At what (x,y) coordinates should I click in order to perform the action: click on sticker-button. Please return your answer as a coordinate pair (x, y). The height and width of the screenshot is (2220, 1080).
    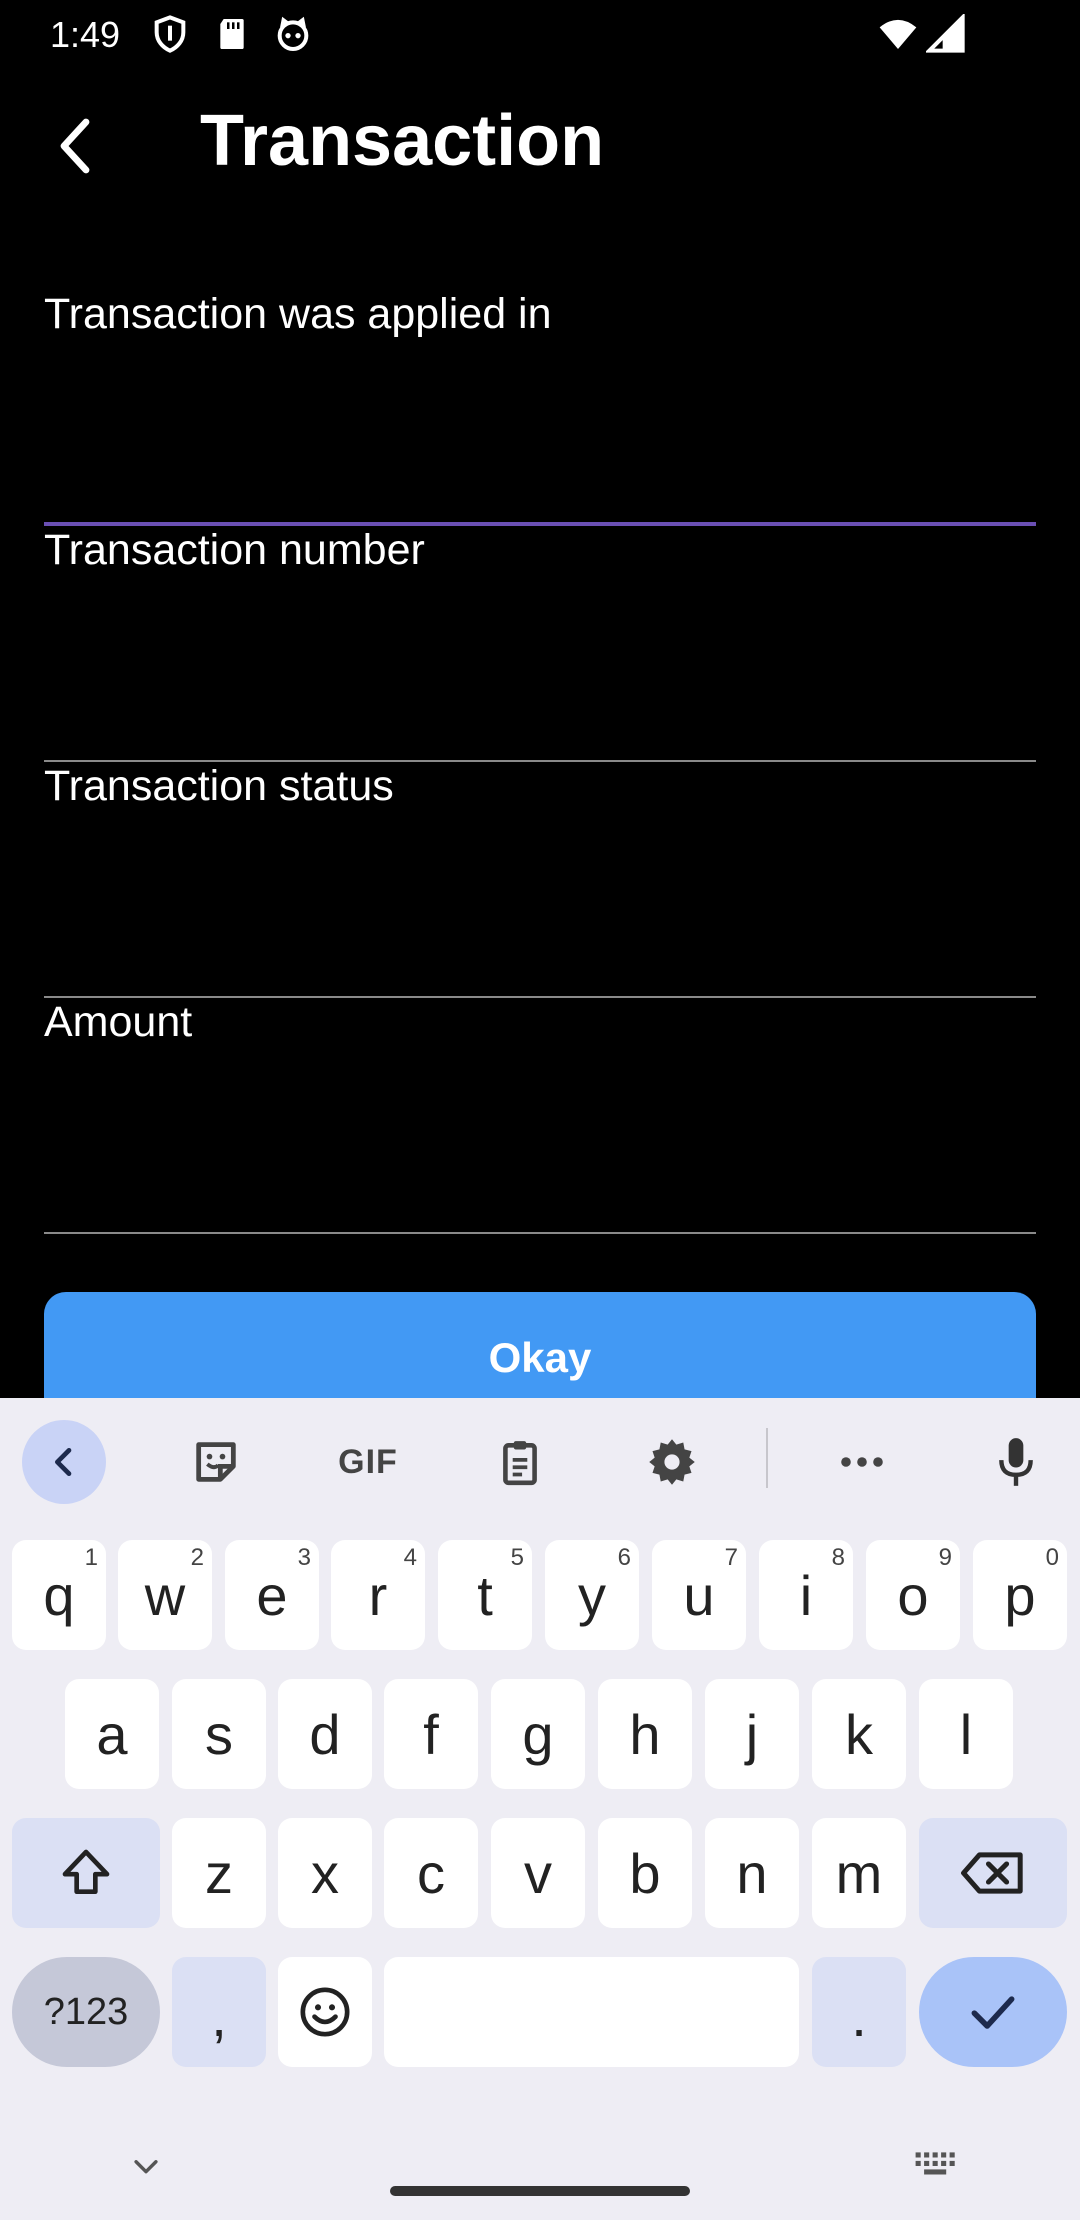
    Looking at the image, I should click on (216, 1462).